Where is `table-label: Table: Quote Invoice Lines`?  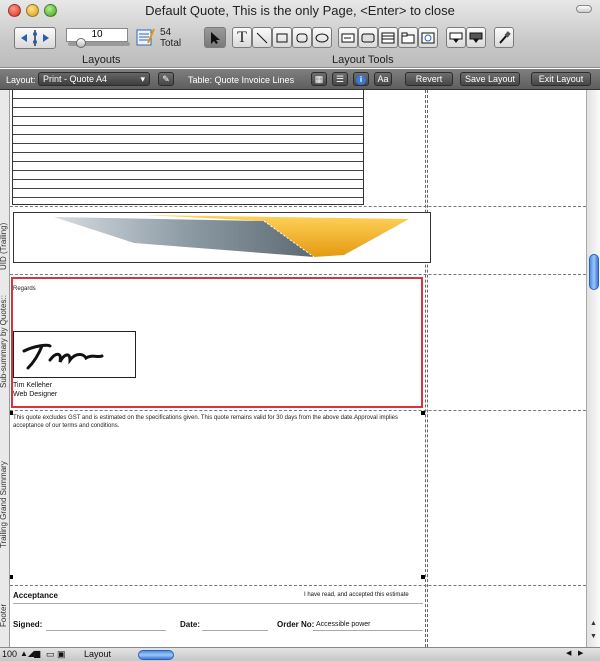
table-label: Table: Quote Invoice Lines is located at coordinates (241, 80).